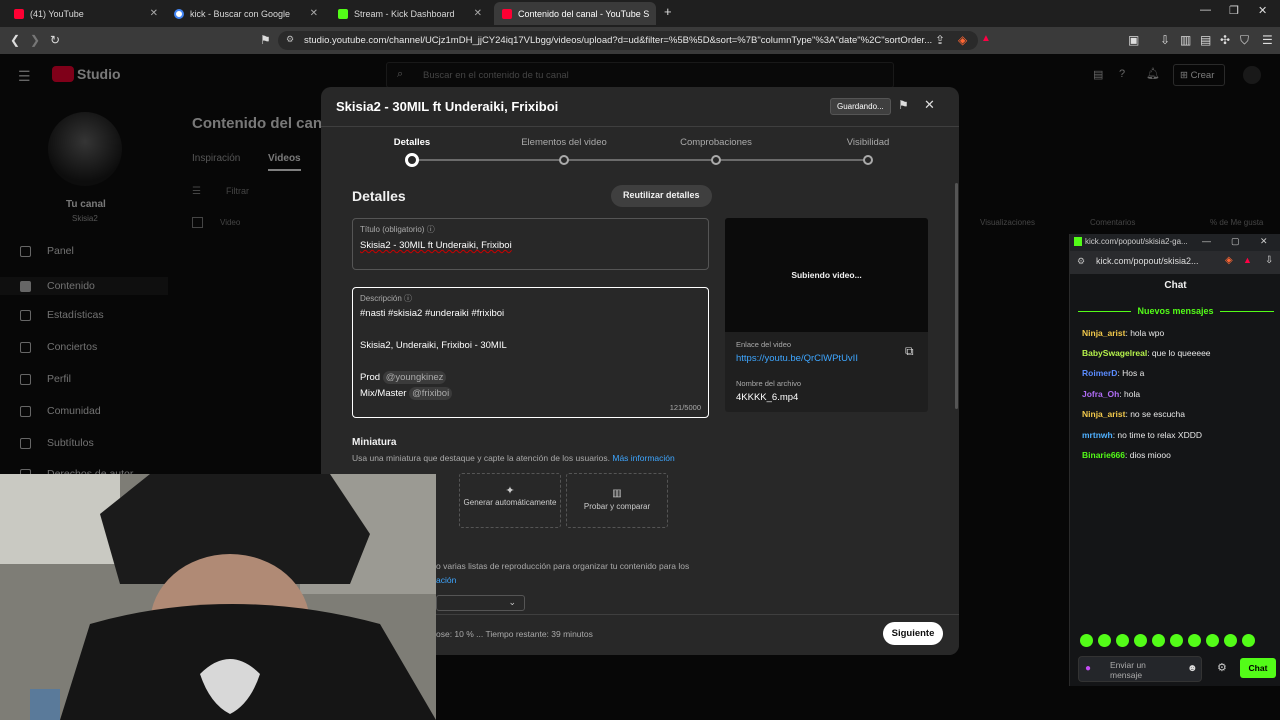 The width and height of the screenshot is (1280, 720). I want to click on mention-chip: @youngkinez, so click(414, 377).